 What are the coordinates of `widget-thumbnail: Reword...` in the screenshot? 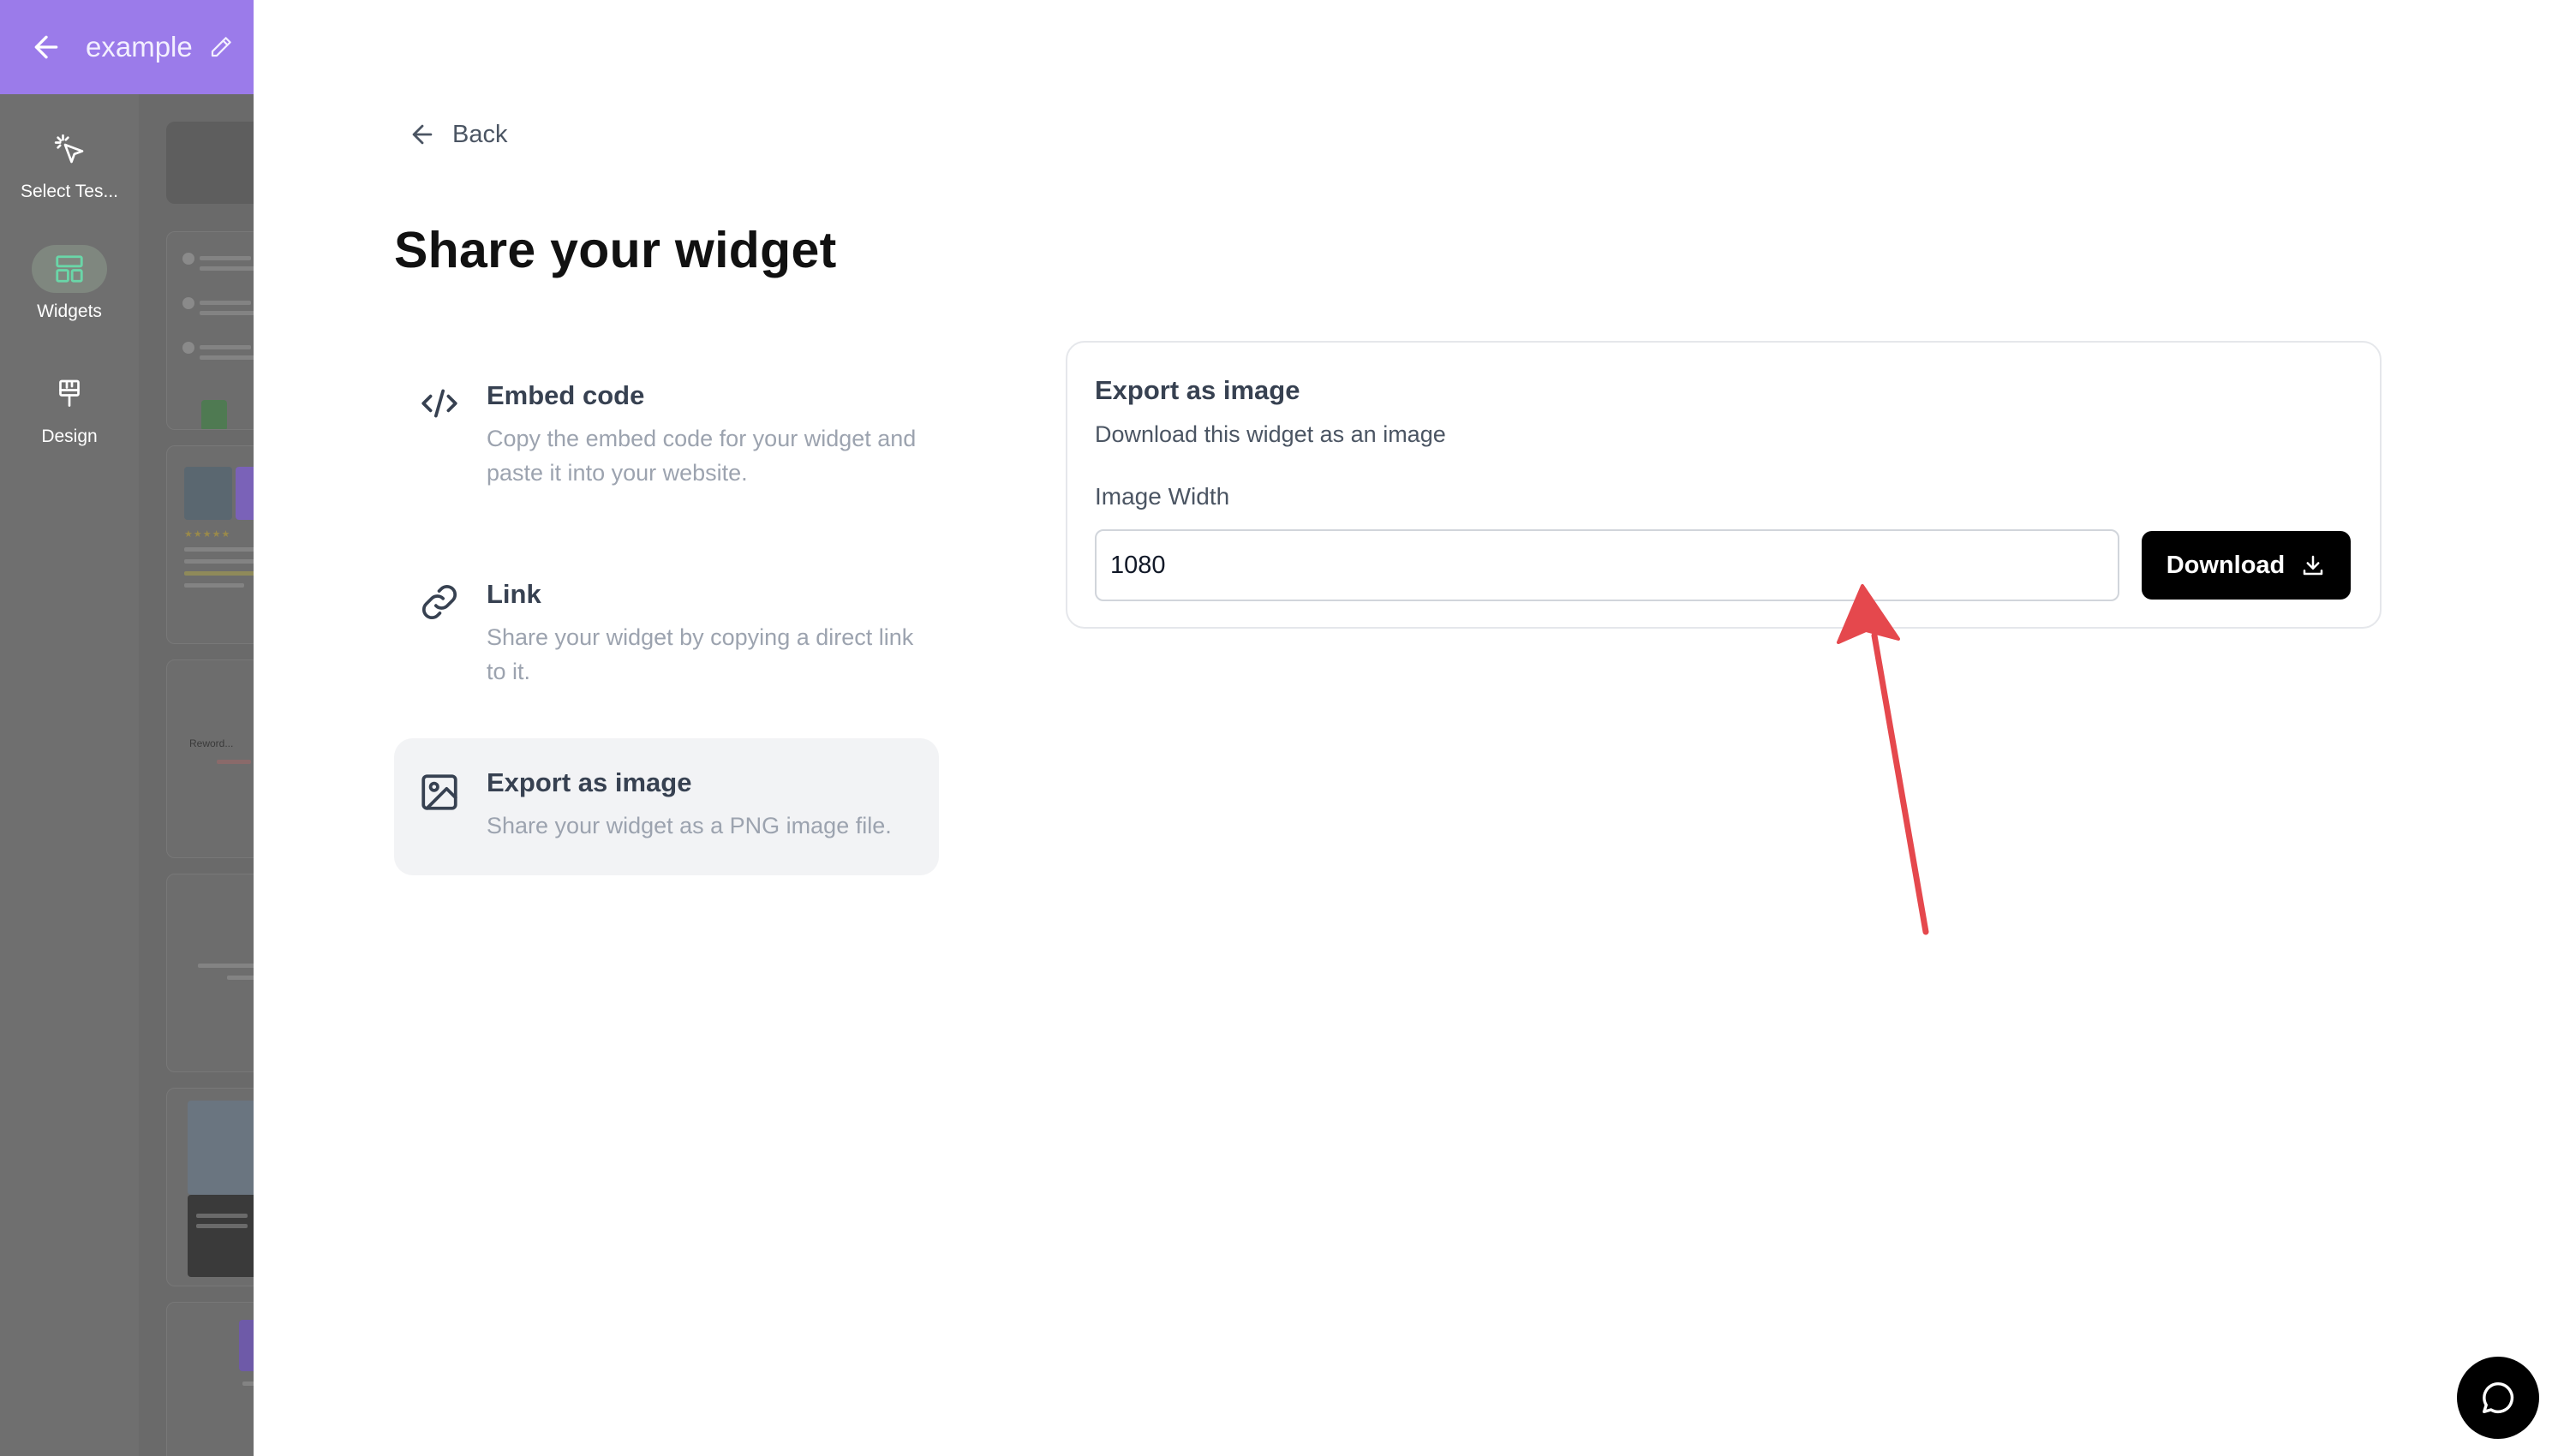 It's located at (210, 758).